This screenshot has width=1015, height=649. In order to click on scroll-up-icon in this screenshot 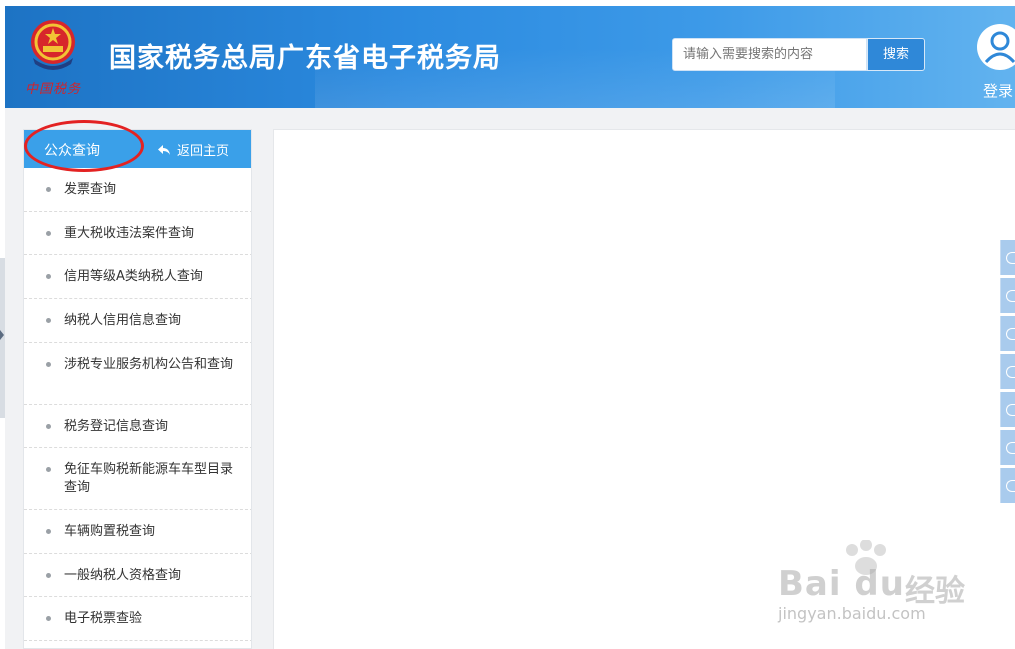, I will do `click(1007, 485)`.